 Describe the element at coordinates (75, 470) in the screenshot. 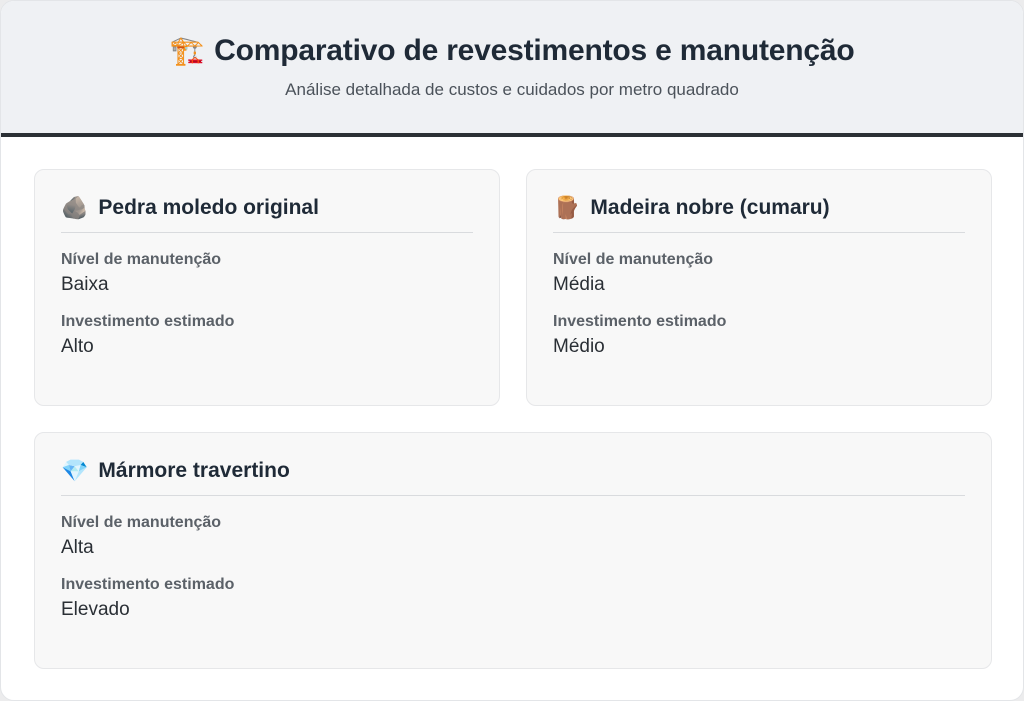

I see `gem-icon: 💎` at that location.